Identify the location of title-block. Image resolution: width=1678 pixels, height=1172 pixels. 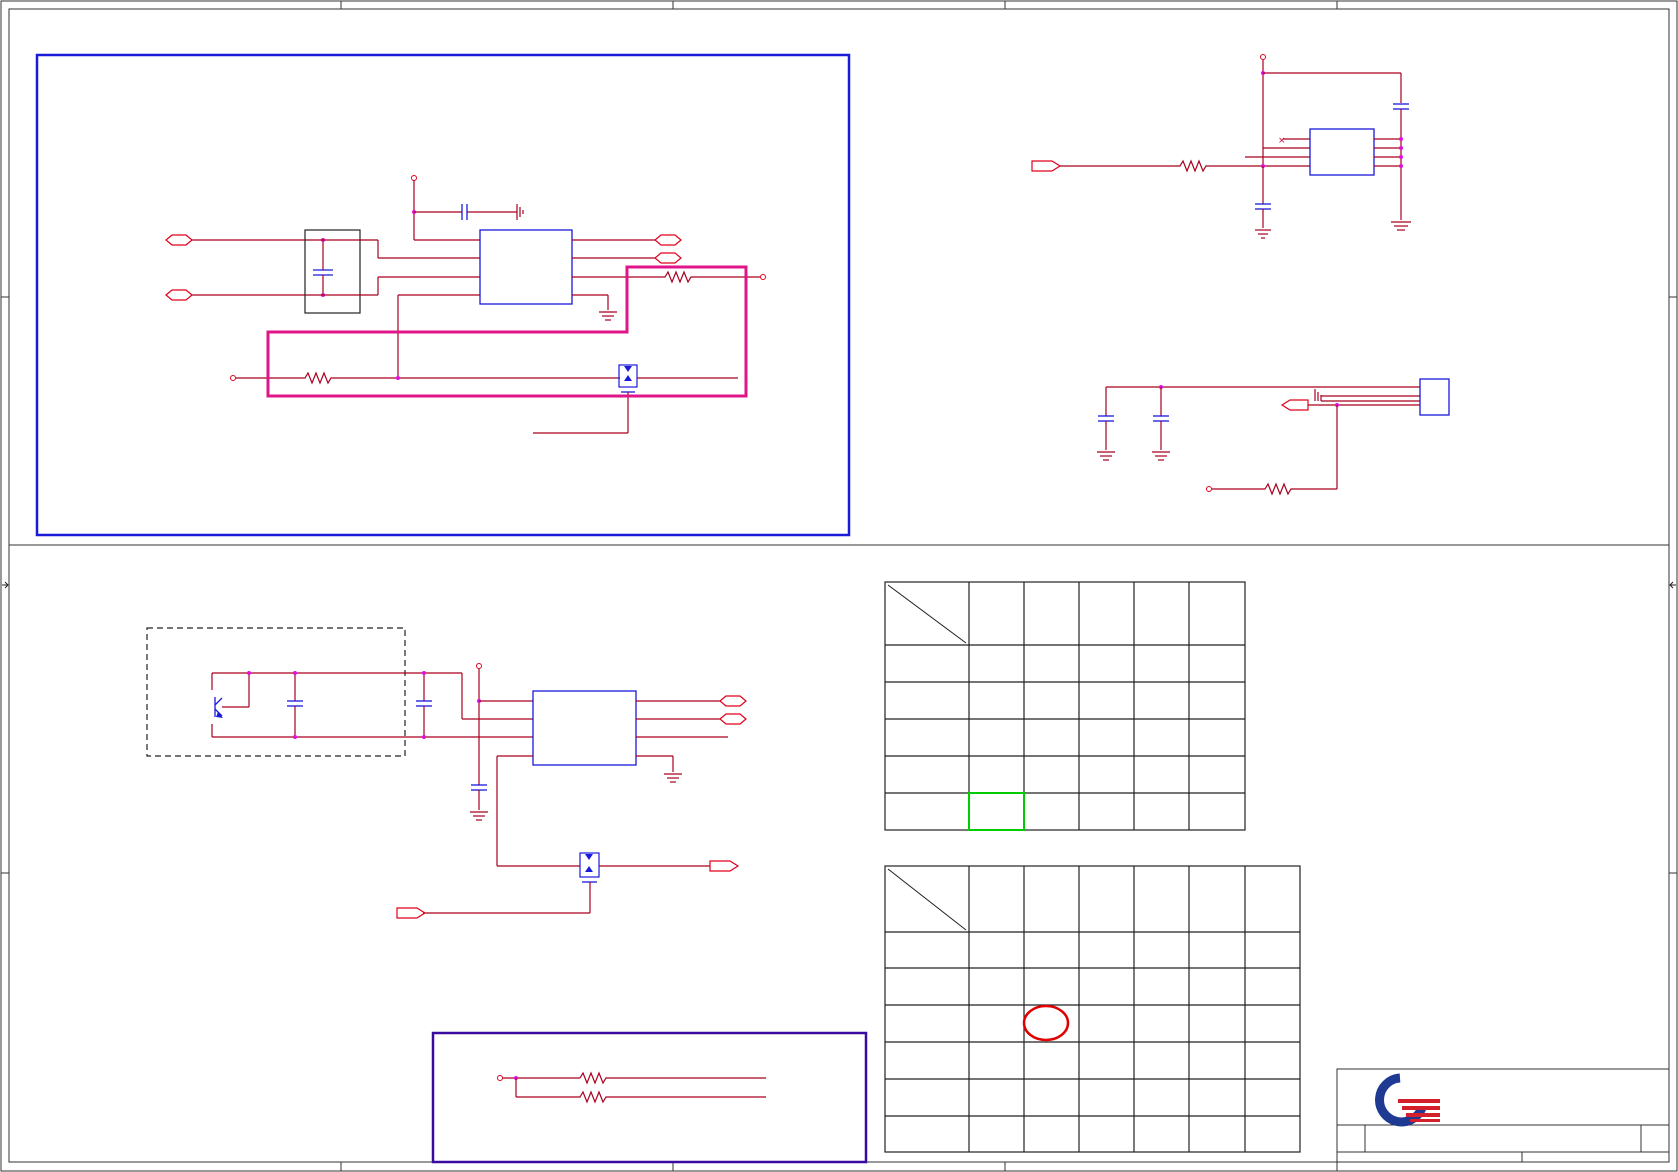
(1503, 1115).